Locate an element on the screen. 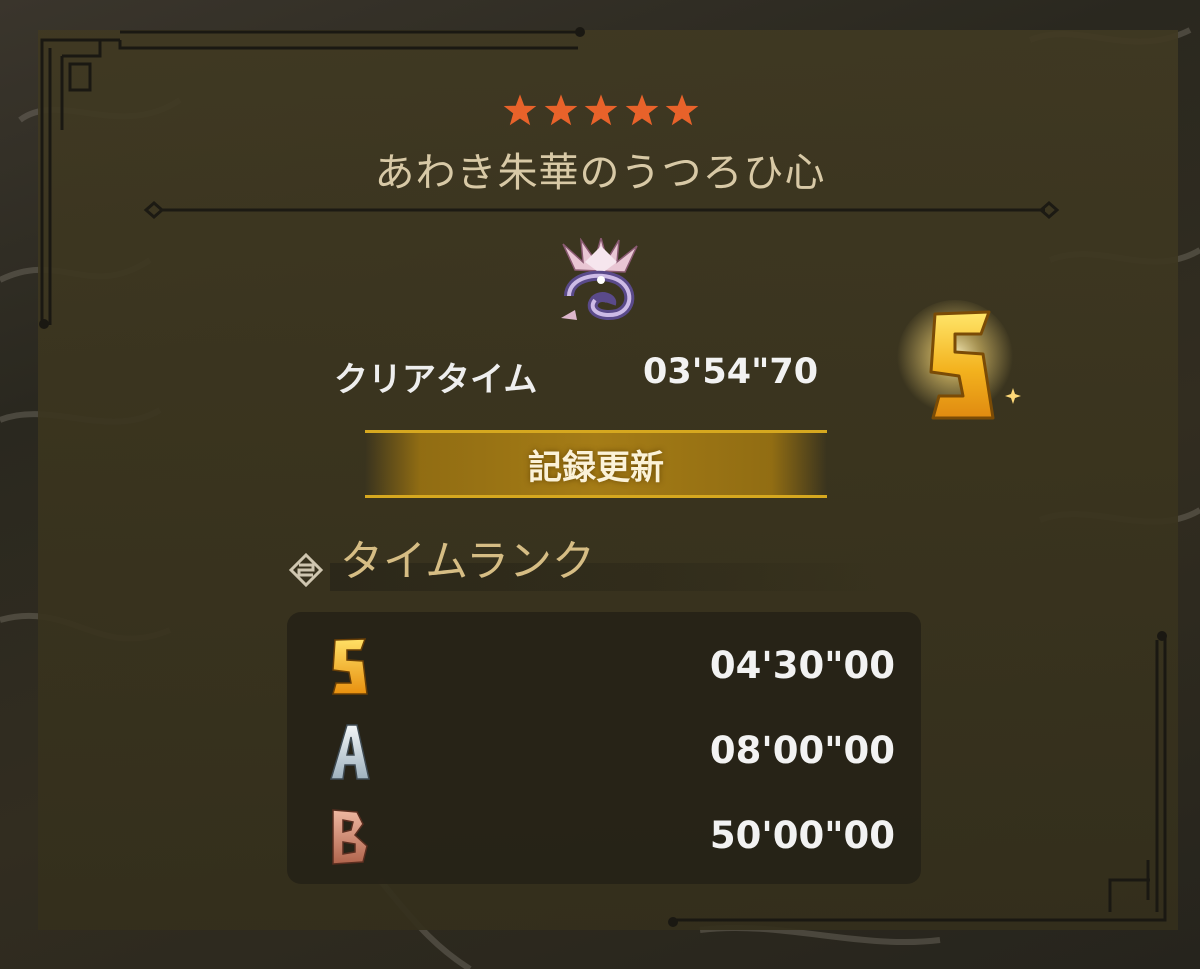 Image resolution: width=1200 pixels, height=969 pixels. rank-a-time: 08'00"00 is located at coordinates (802, 750).